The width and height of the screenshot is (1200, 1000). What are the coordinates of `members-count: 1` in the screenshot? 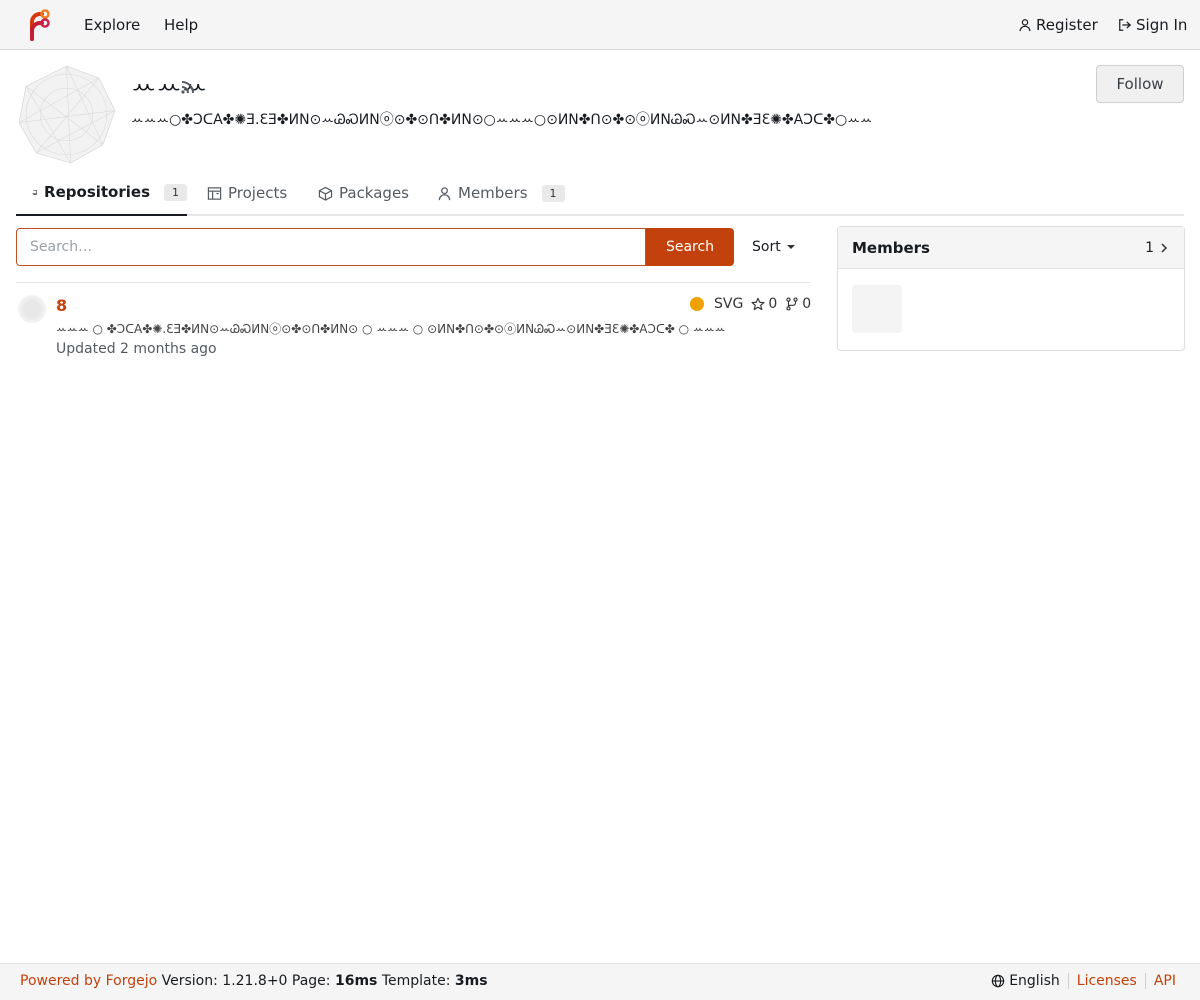 It's located at (1149, 247).